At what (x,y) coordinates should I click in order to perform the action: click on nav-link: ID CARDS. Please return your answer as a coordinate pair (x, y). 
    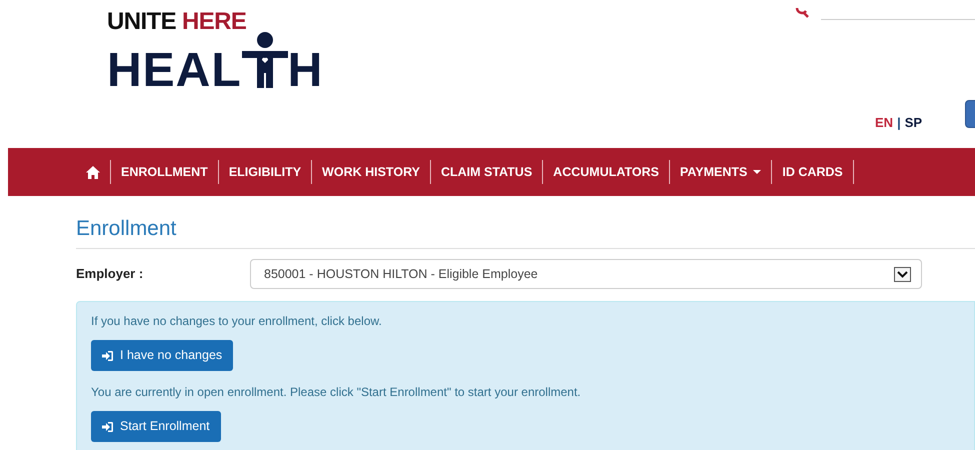
    Looking at the image, I should click on (812, 172).